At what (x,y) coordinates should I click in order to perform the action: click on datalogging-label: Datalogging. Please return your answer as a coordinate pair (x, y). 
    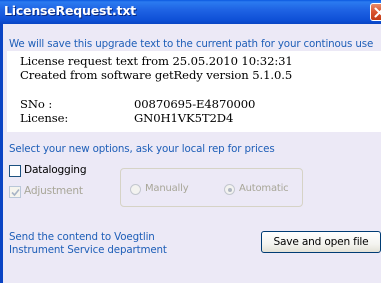
    Looking at the image, I should click on (55, 170).